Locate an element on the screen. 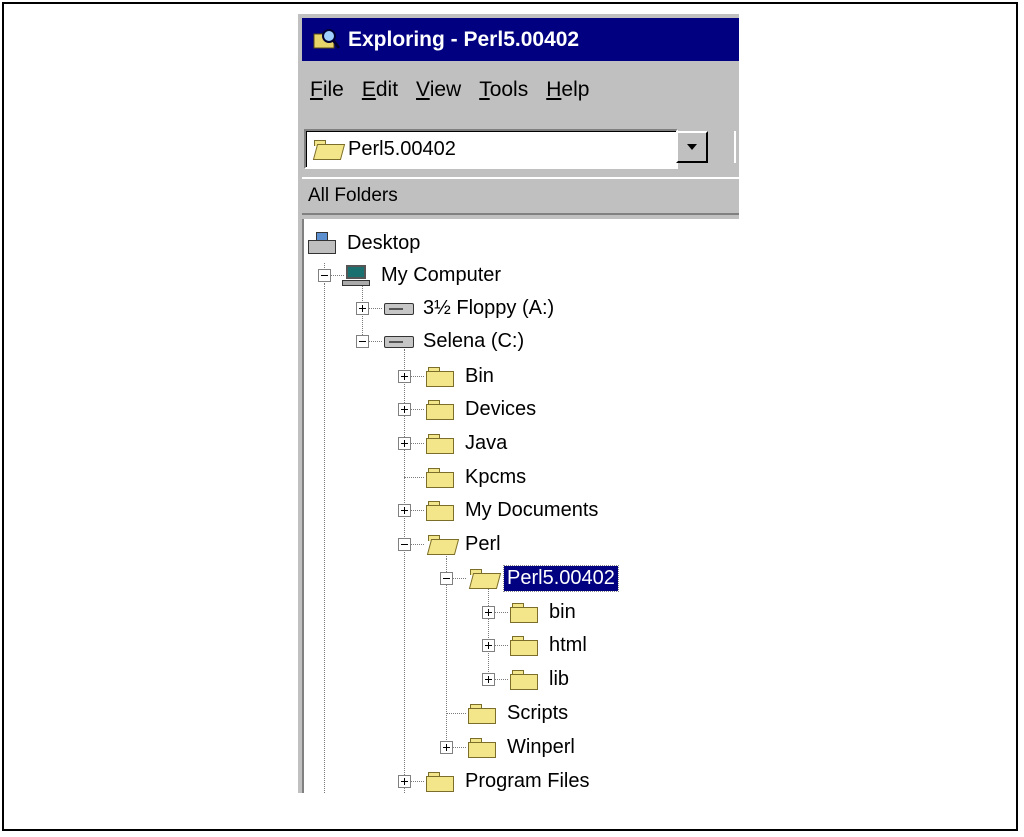 Image resolution: width=1024 pixels, height=837 pixels. menu-bar: File Edit View Tools Help is located at coordinates (520, 90).